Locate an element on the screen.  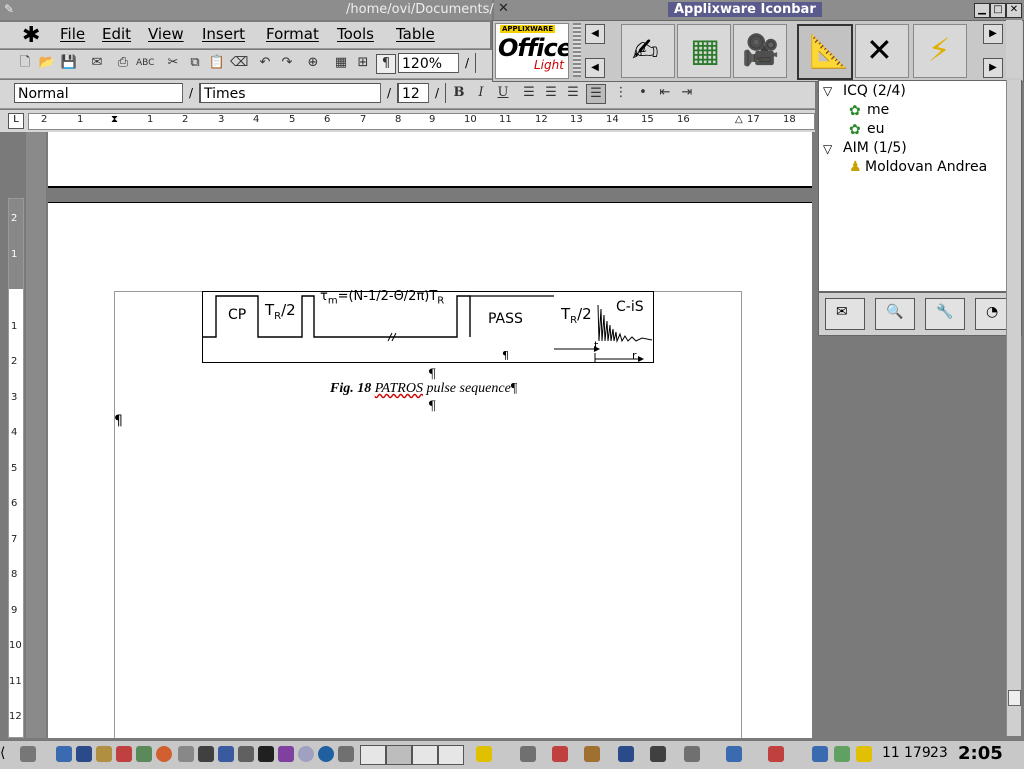
terminal-icon is located at coordinates (64, 754).